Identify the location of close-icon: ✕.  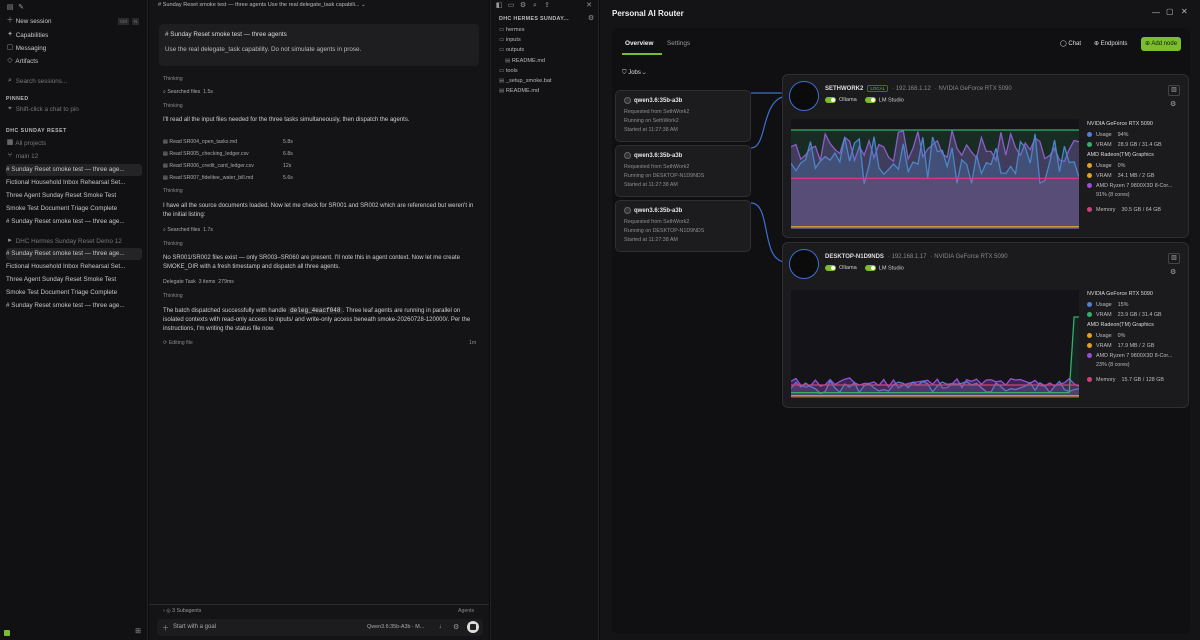
(589, 6).